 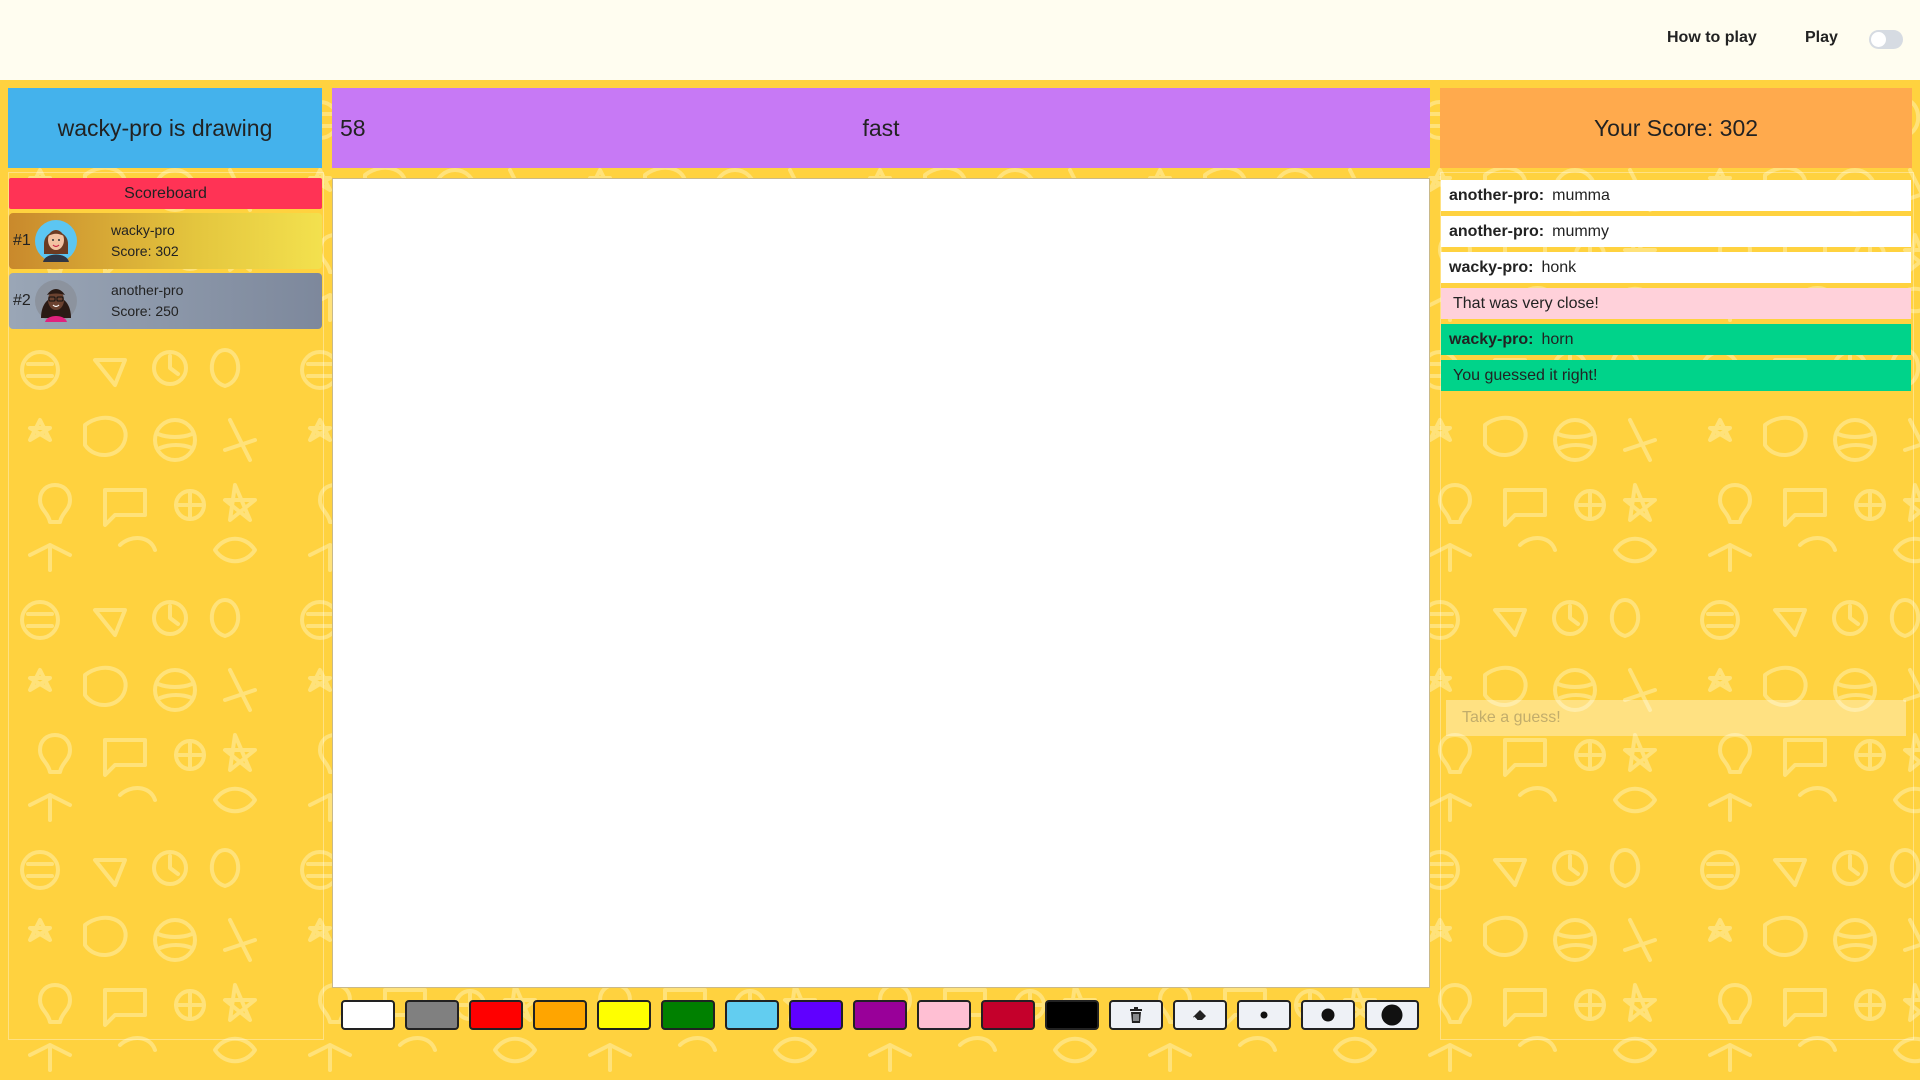 I want to click on brush-small-button, so click(x=1264, y=1015).